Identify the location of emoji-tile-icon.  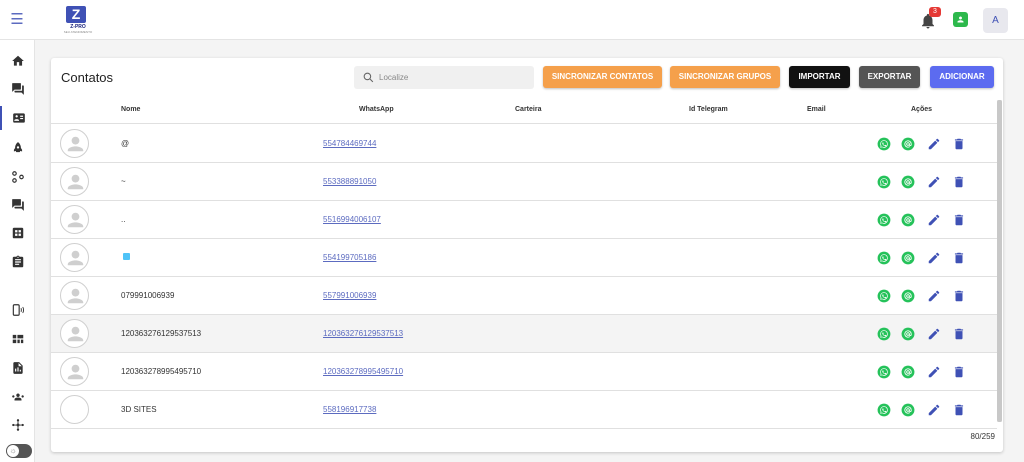
(126, 256).